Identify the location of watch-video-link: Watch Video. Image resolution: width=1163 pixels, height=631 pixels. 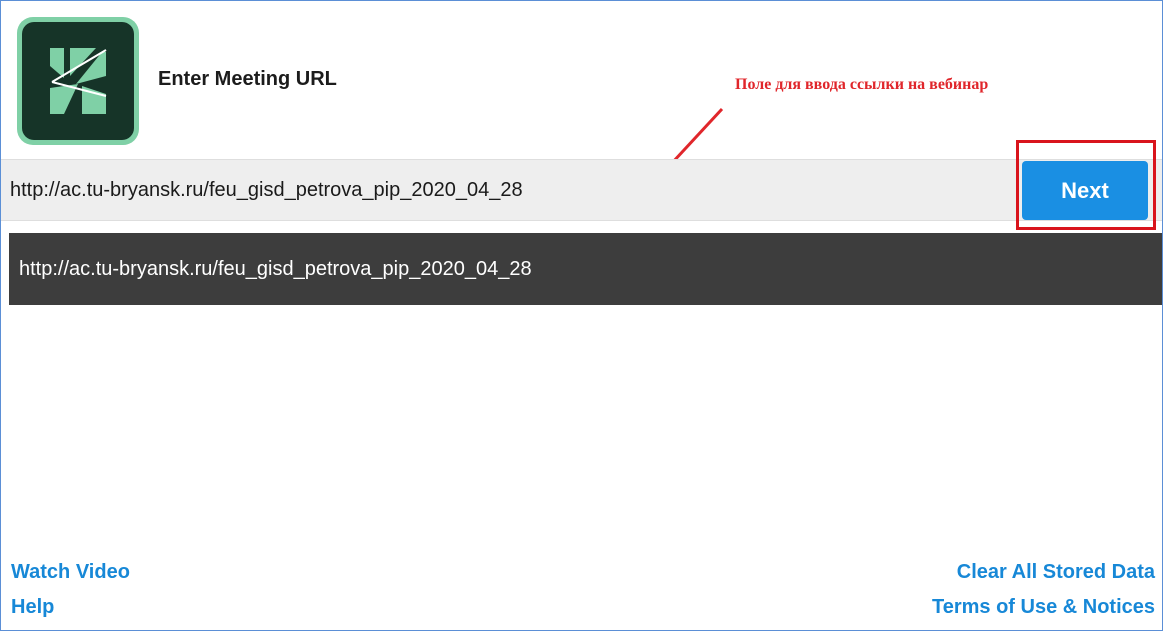
(70, 572).